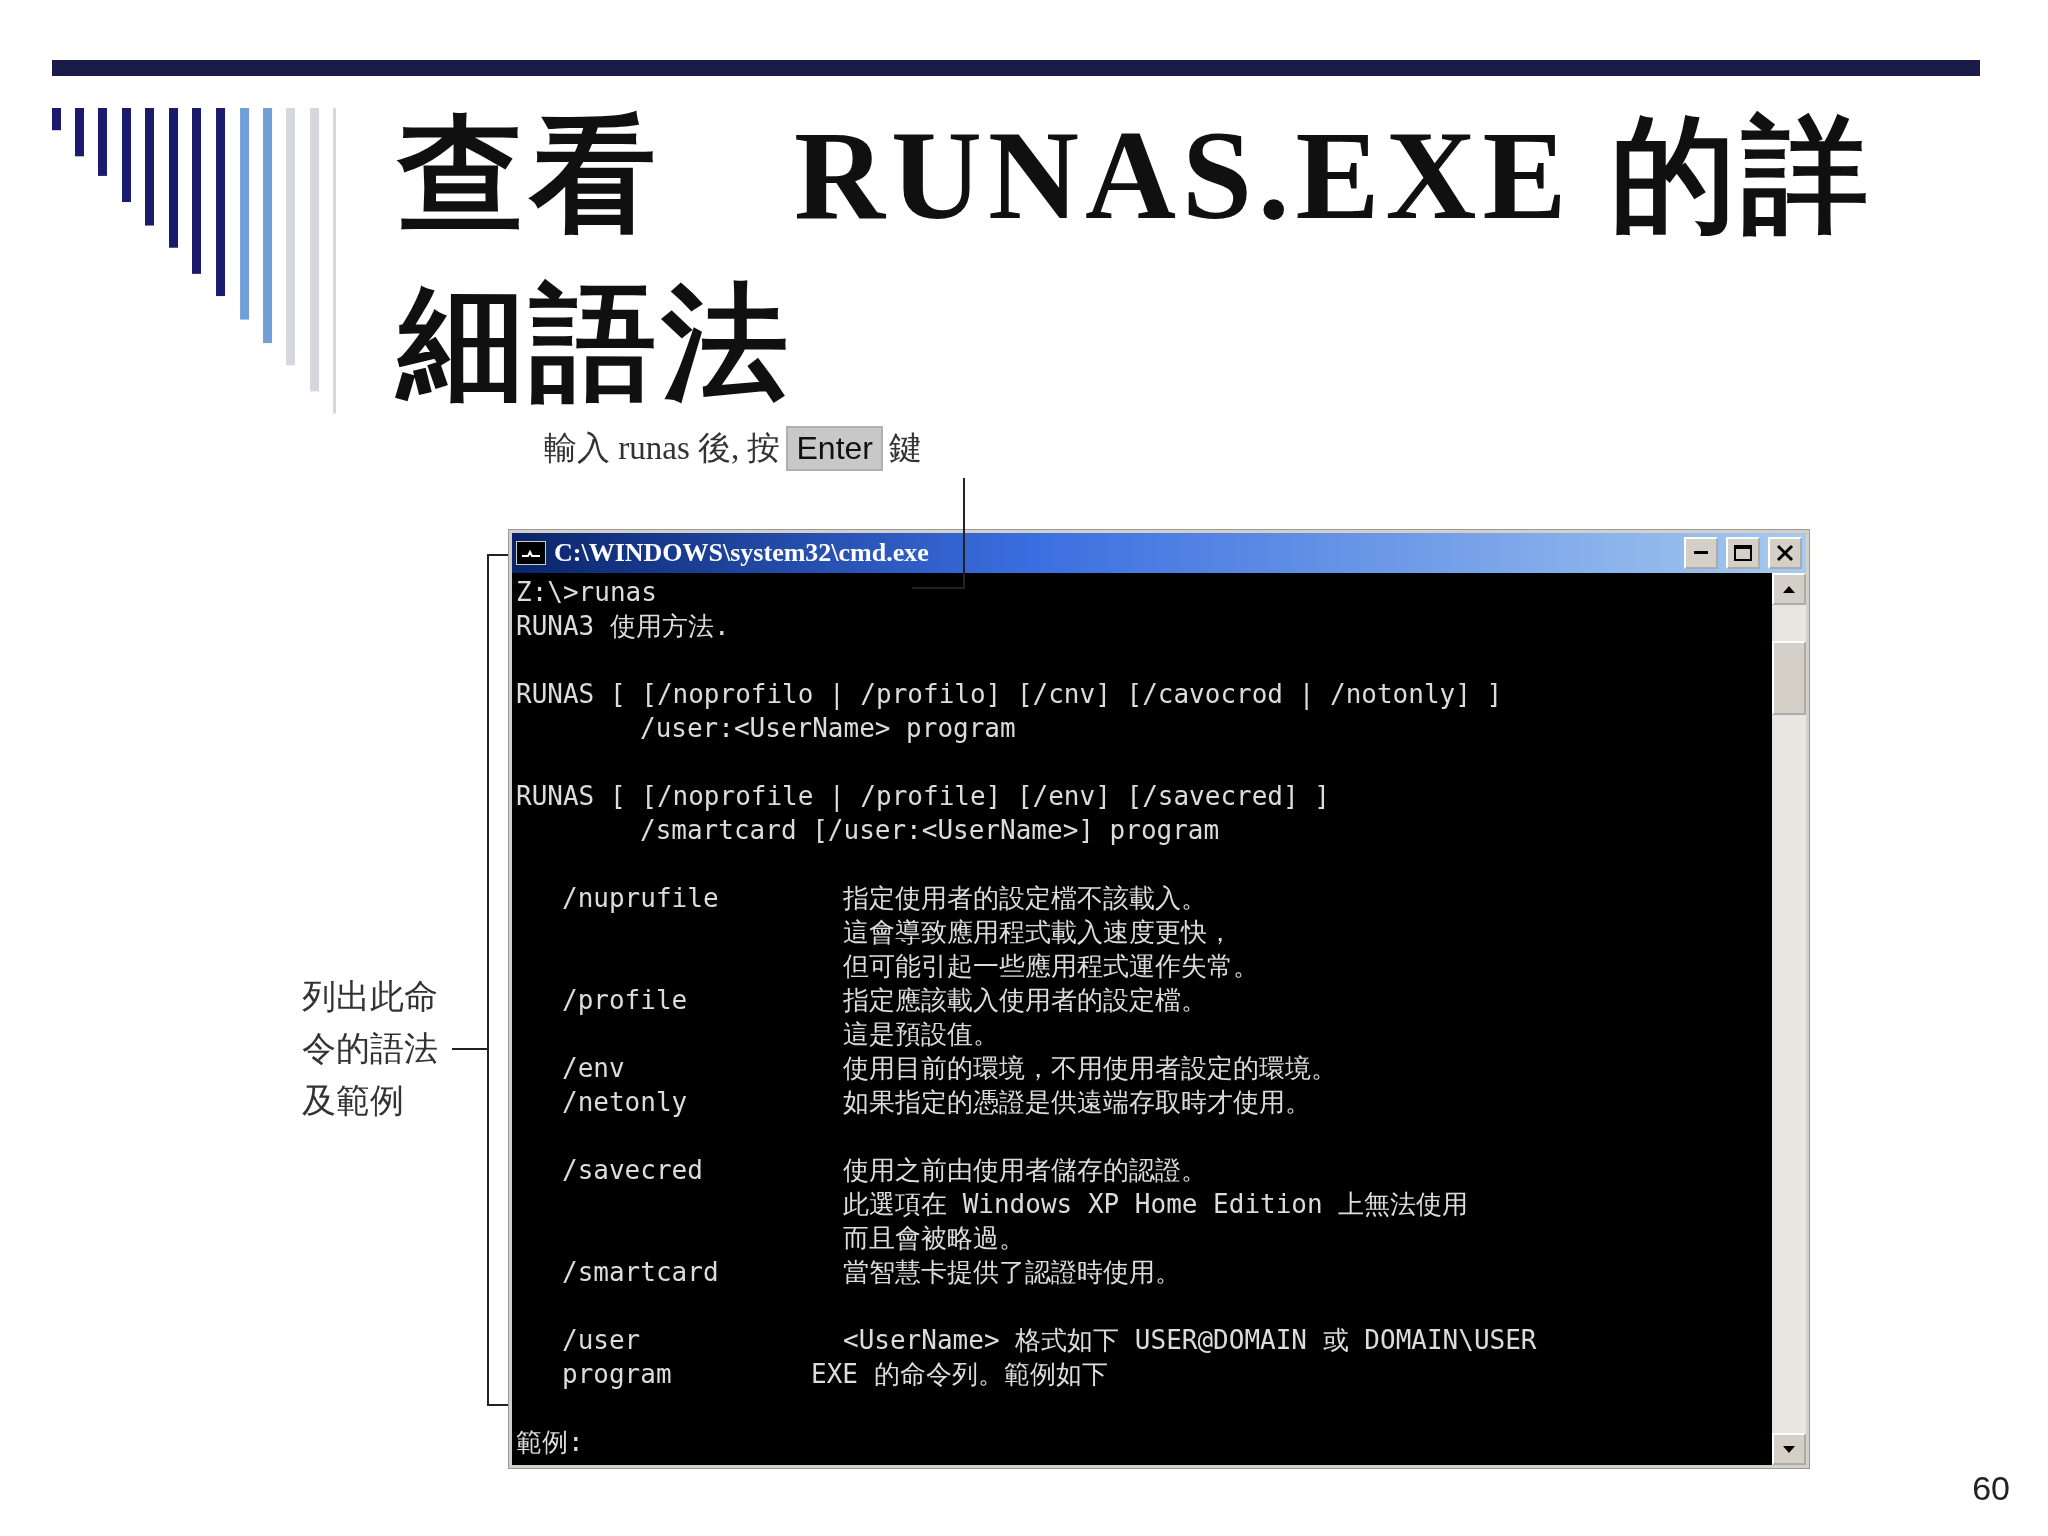 The width and height of the screenshot is (2048, 1536). I want to click on maximize-icon, so click(1743, 553).